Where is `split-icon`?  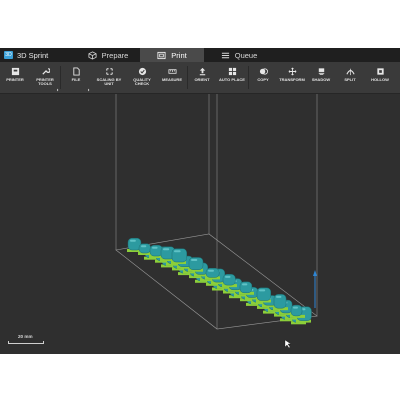 split-icon is located at coordinates (350, 72).